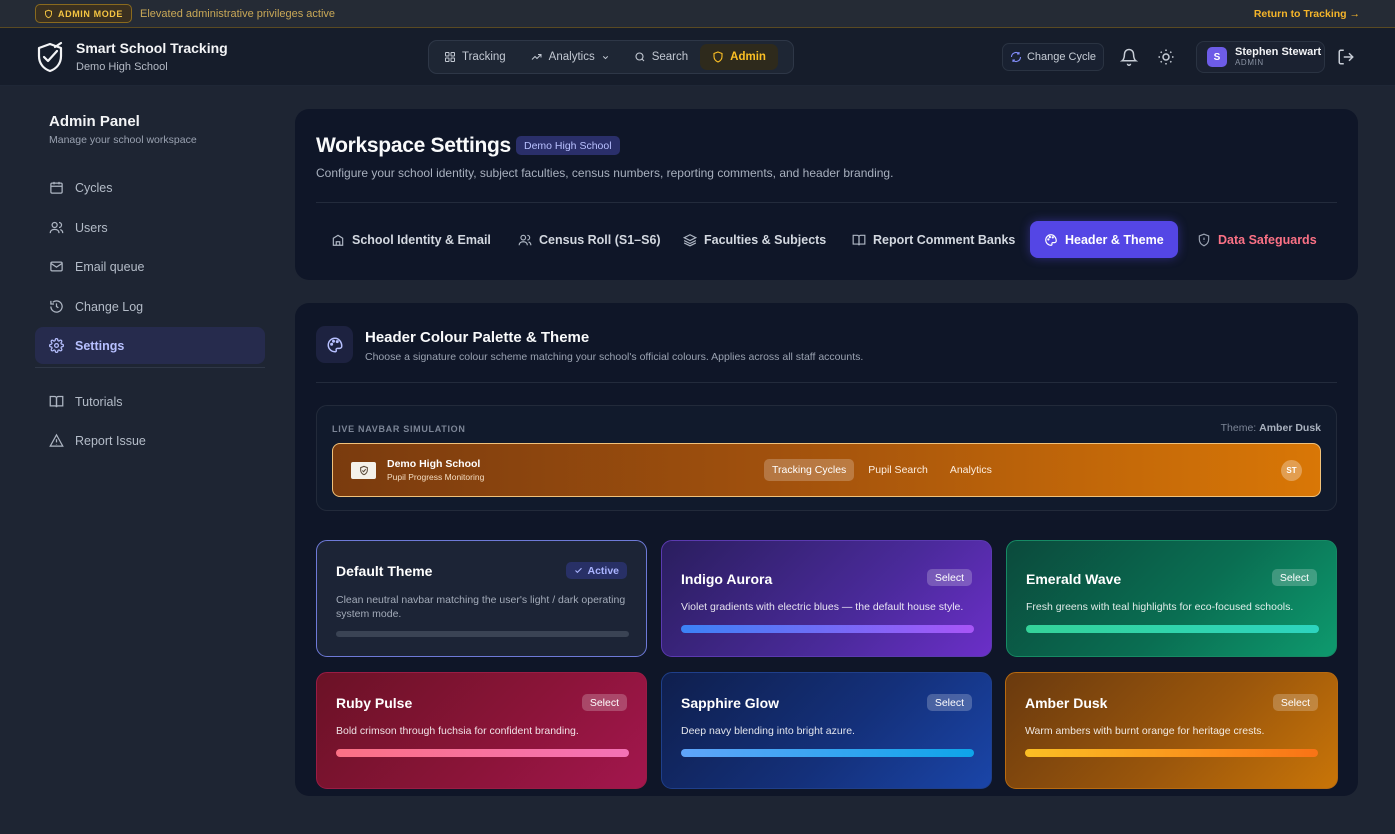 The image size is (1395, 834). Describe the element at coordinates (150, 345) in the screenshot. I see `sidebar-item-settings: Settings` at that location.